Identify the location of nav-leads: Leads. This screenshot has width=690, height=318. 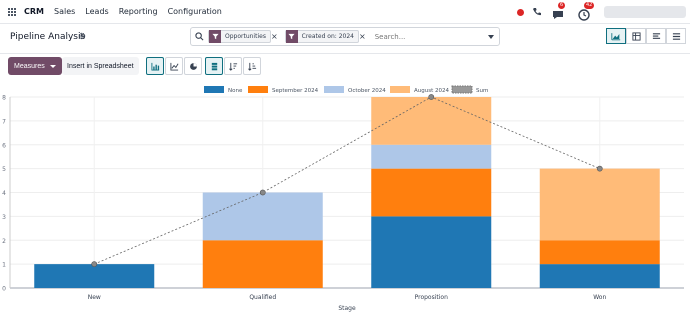
(96, 11).